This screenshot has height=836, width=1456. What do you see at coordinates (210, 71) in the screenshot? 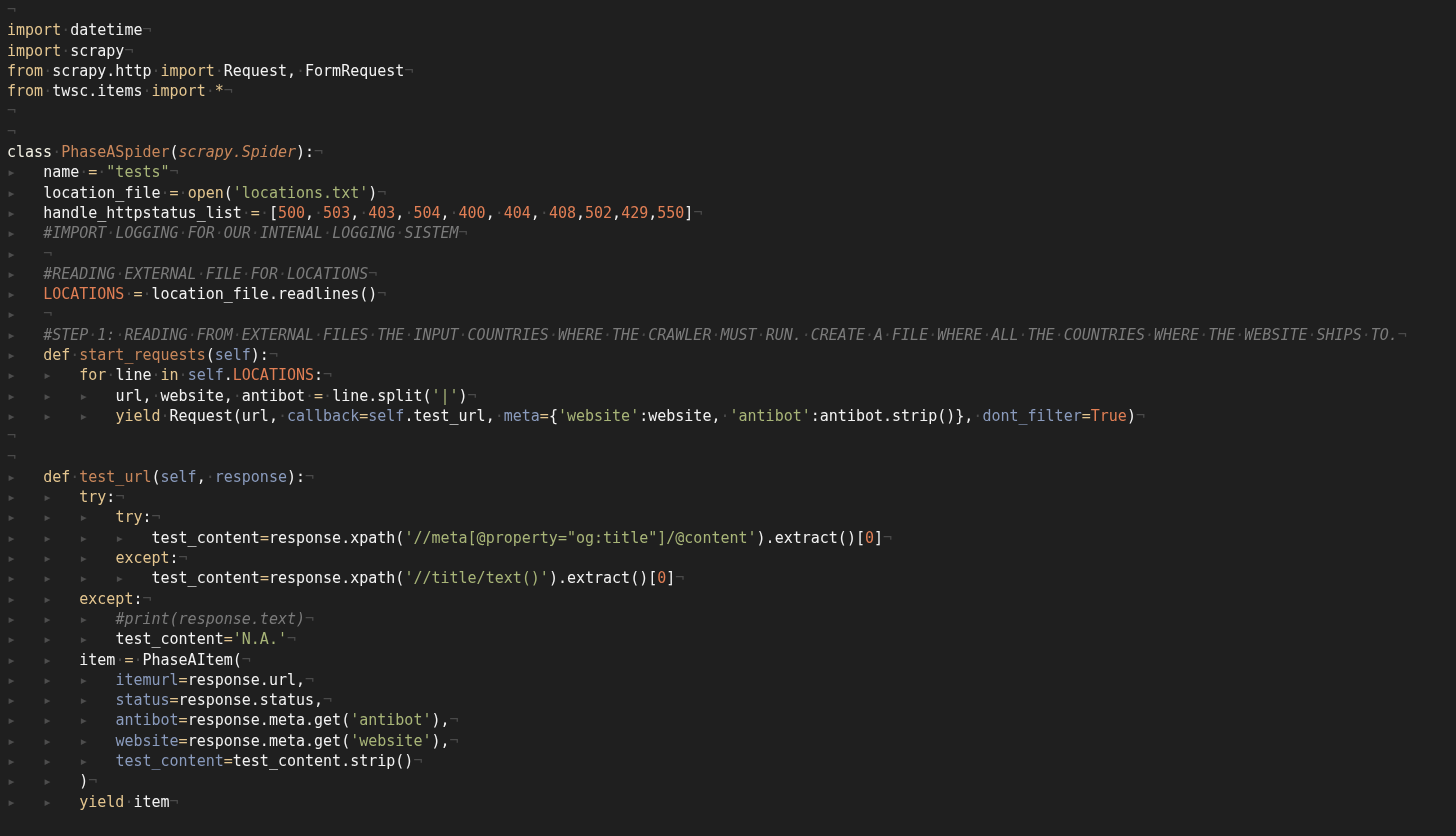
I see `code-line: from·scrapy.http·import·Request,·FormRequest¬` at bounding box center [210, 71].